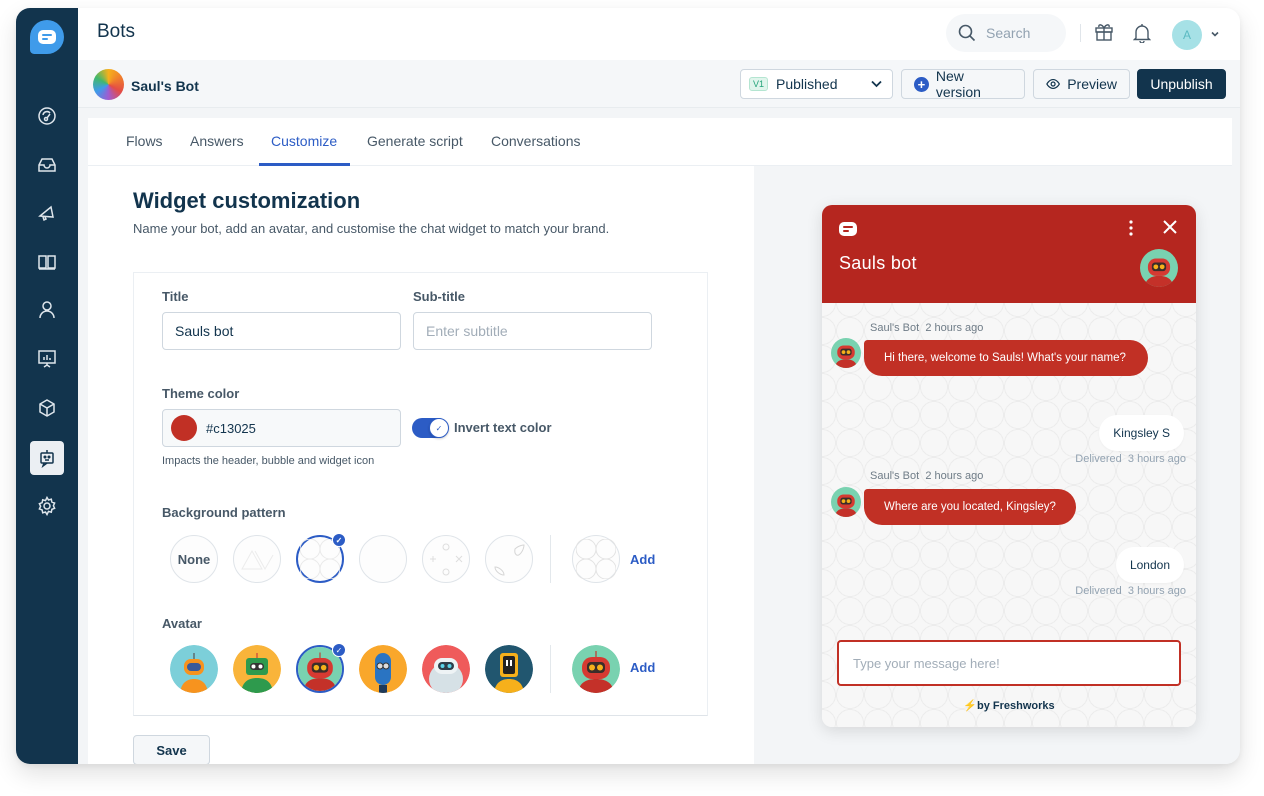 Image resolution: width=1264 pixels, height=796 pixels. What do you see at coordinates (536, 141) in the screenshot?
I see `tab-conversations: Conversations` at bounding box center [536, 141].